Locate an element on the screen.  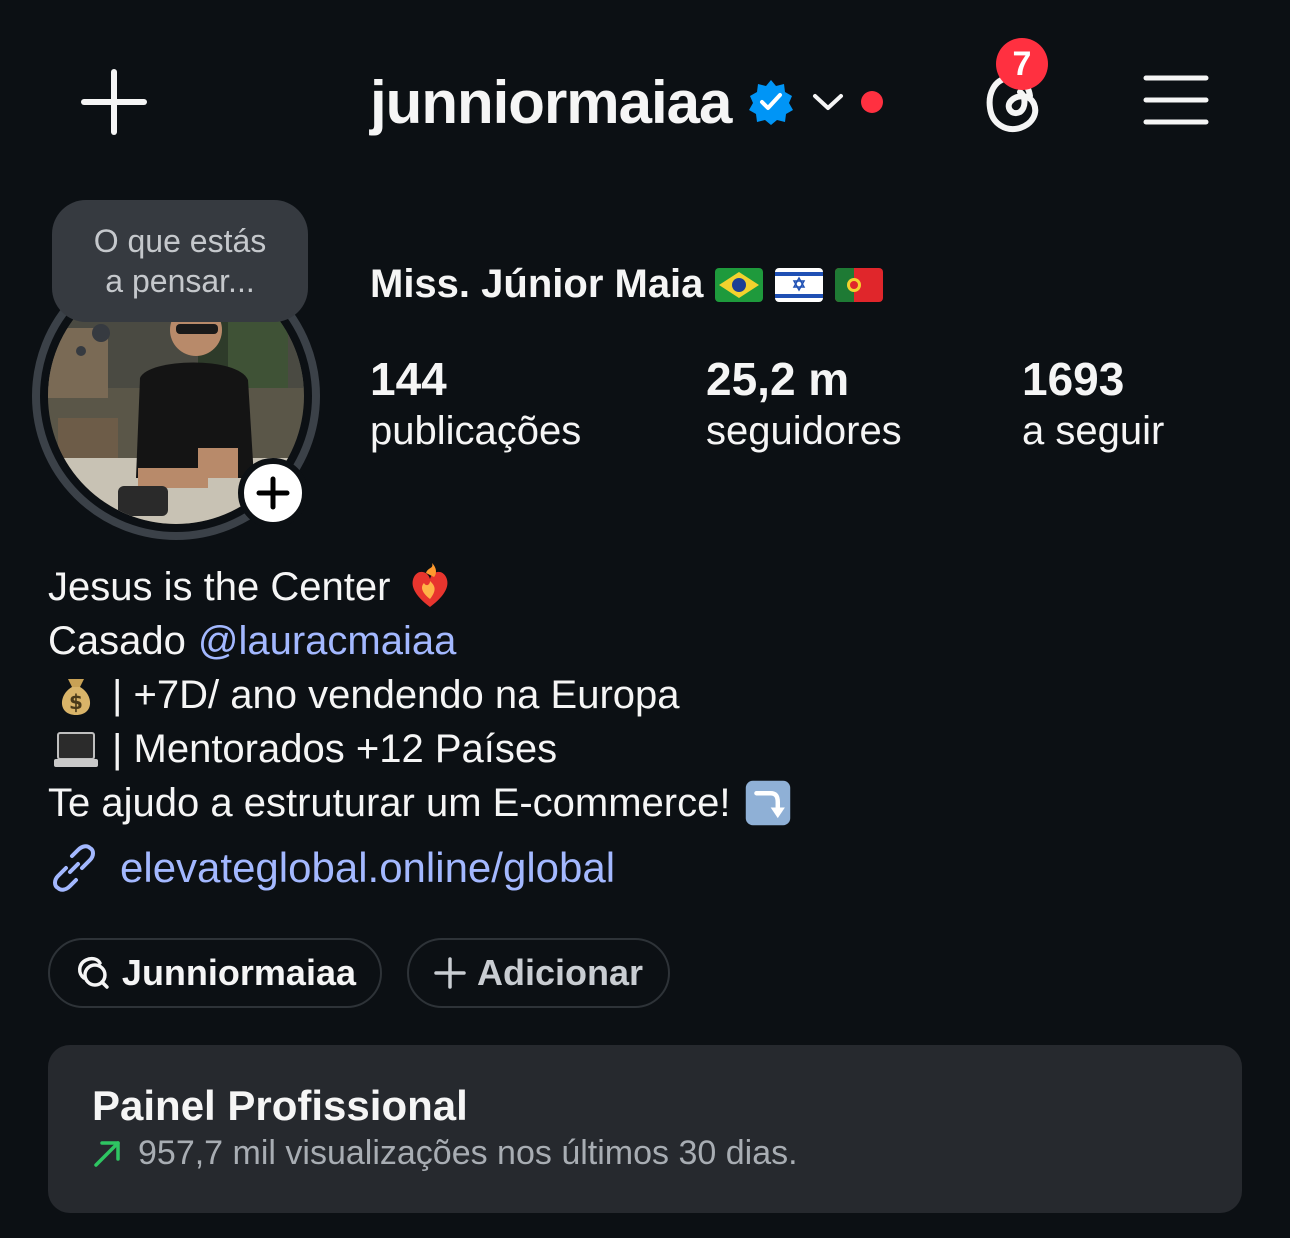
bio-line-4: | Mentorados +12 Países is located at coordinates (548, 749).